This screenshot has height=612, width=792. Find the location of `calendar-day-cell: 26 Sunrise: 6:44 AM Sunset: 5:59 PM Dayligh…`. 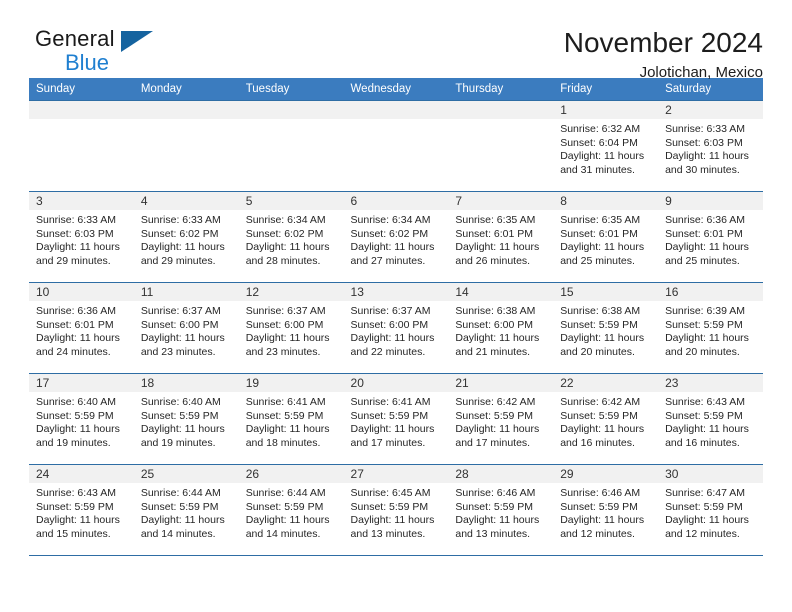

calendar-day-cell: 26 Sunrise: 6:44 AM Sunset: 5:59 PM Dayligh… is located at coordinates (291, 509).